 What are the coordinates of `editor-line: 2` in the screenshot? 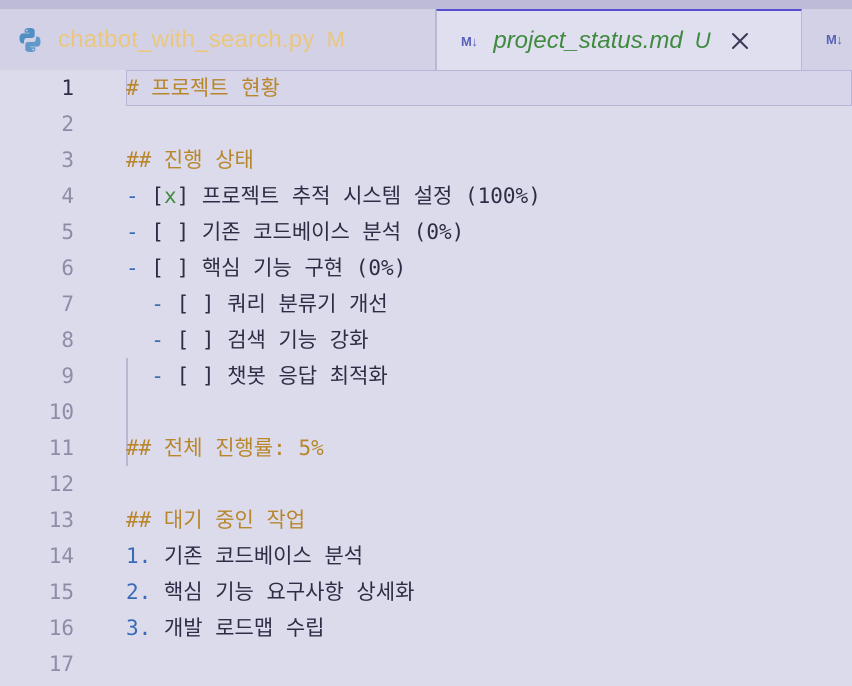 It's located at (426, 124).